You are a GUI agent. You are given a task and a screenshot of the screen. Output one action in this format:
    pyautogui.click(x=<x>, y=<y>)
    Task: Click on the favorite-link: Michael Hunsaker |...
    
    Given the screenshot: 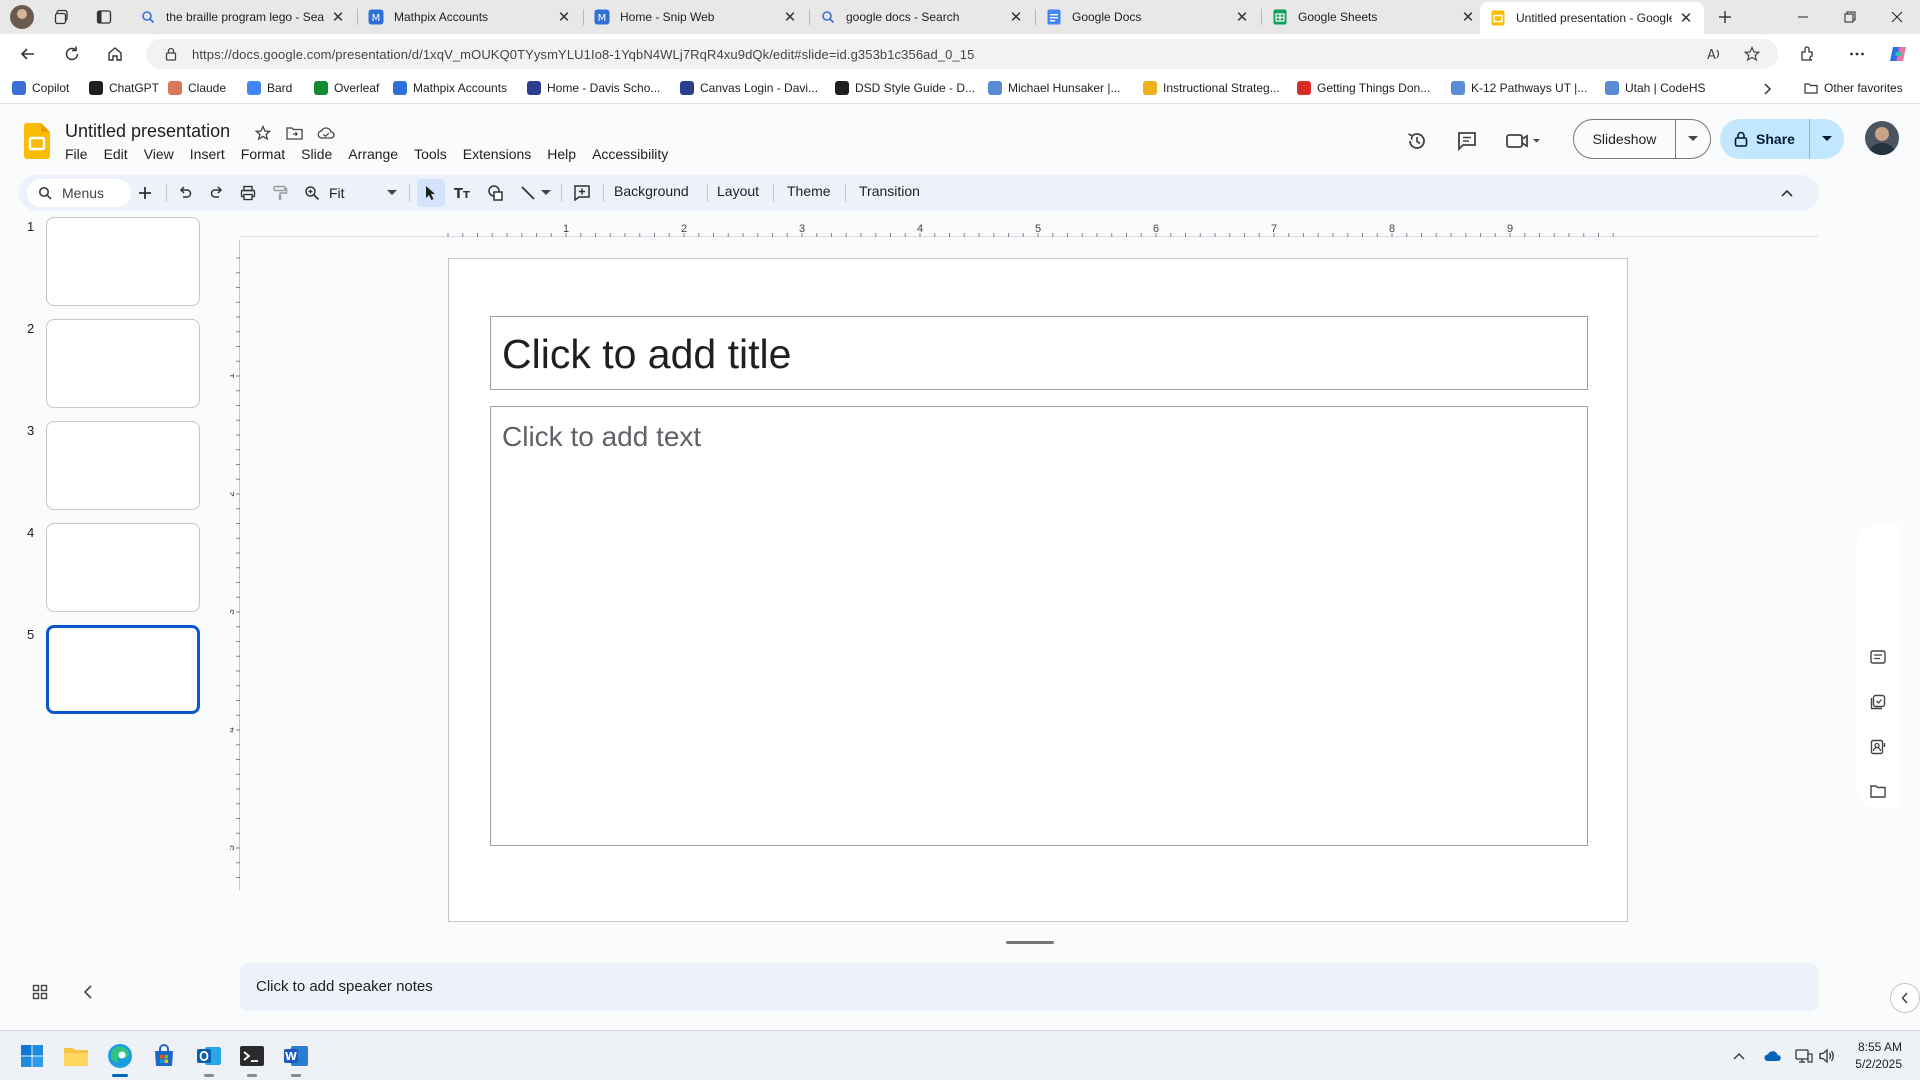 What is the action you would take?
    pyautogui.click(x=1054, y=88)
    